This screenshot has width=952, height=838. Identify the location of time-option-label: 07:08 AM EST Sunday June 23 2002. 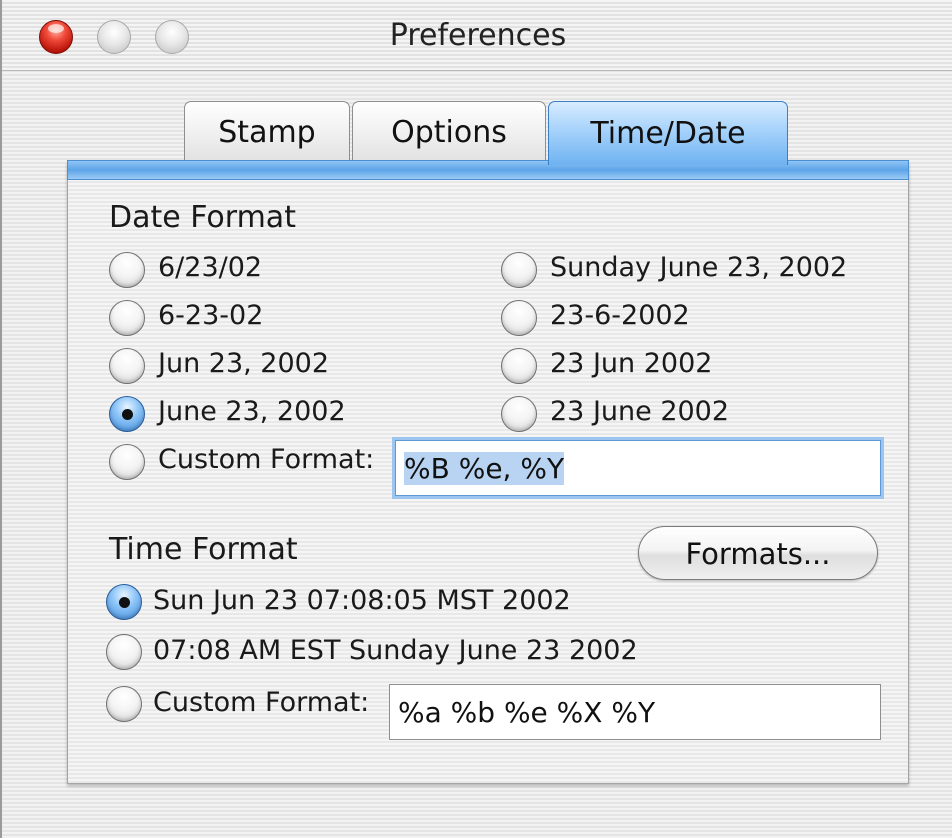
(395, 650).